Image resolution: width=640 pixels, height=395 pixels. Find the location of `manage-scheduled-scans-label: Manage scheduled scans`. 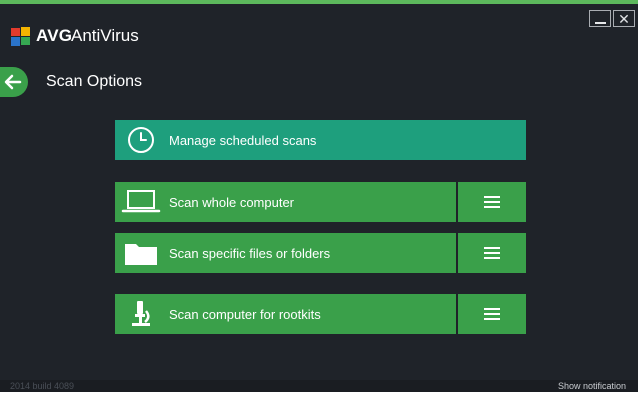

manage-scheduled-scans-label: Manage scheduled scans is located at coordinates (243, 140).